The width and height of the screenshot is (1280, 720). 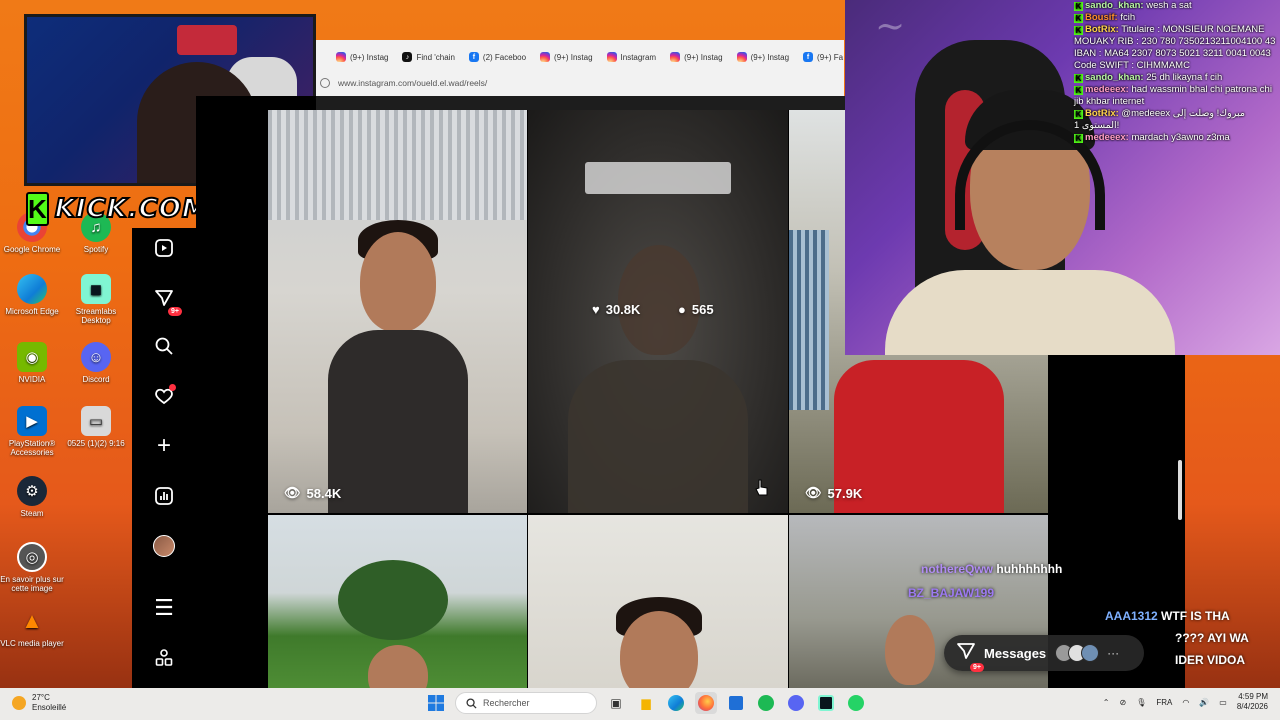 I want to click on more-icon: ···, so click(x=1113, y=653).